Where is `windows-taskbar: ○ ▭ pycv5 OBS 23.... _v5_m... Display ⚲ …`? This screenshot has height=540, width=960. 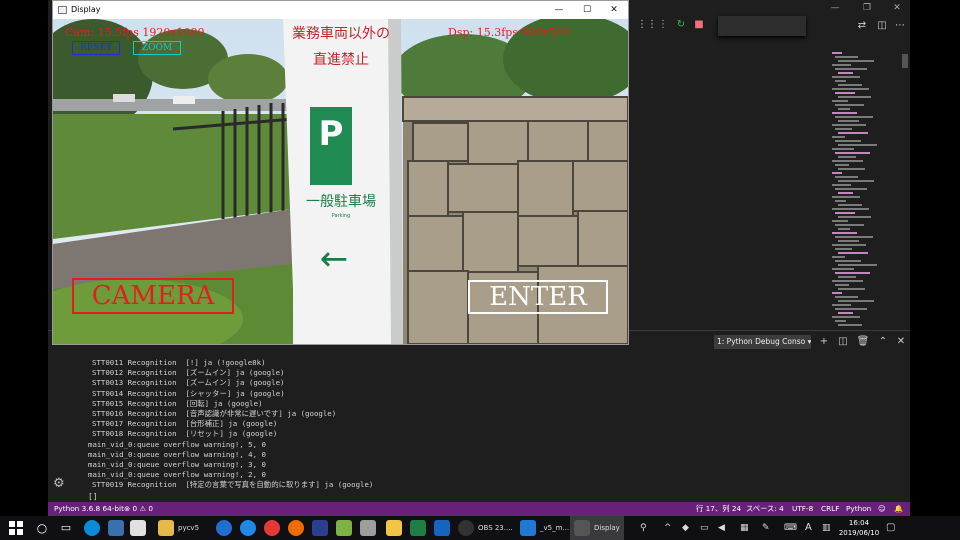 windows-taskbar: ○ ▭ pycv5 OBS 23.... _v5_m... Display ⚲ … is located at coordinates (480, 528).